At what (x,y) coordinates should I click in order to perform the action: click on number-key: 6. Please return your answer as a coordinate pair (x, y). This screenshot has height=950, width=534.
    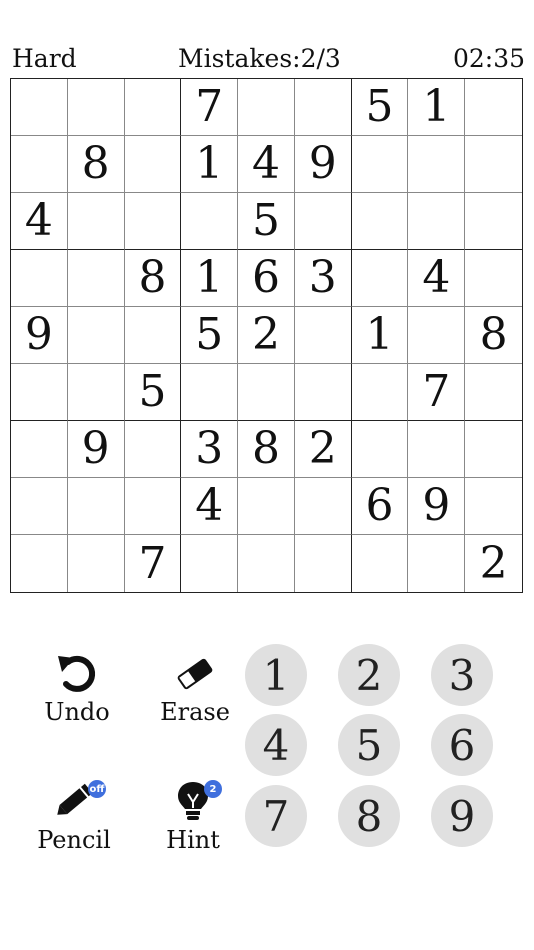
    Looking at the image, I should click on (462, 745).